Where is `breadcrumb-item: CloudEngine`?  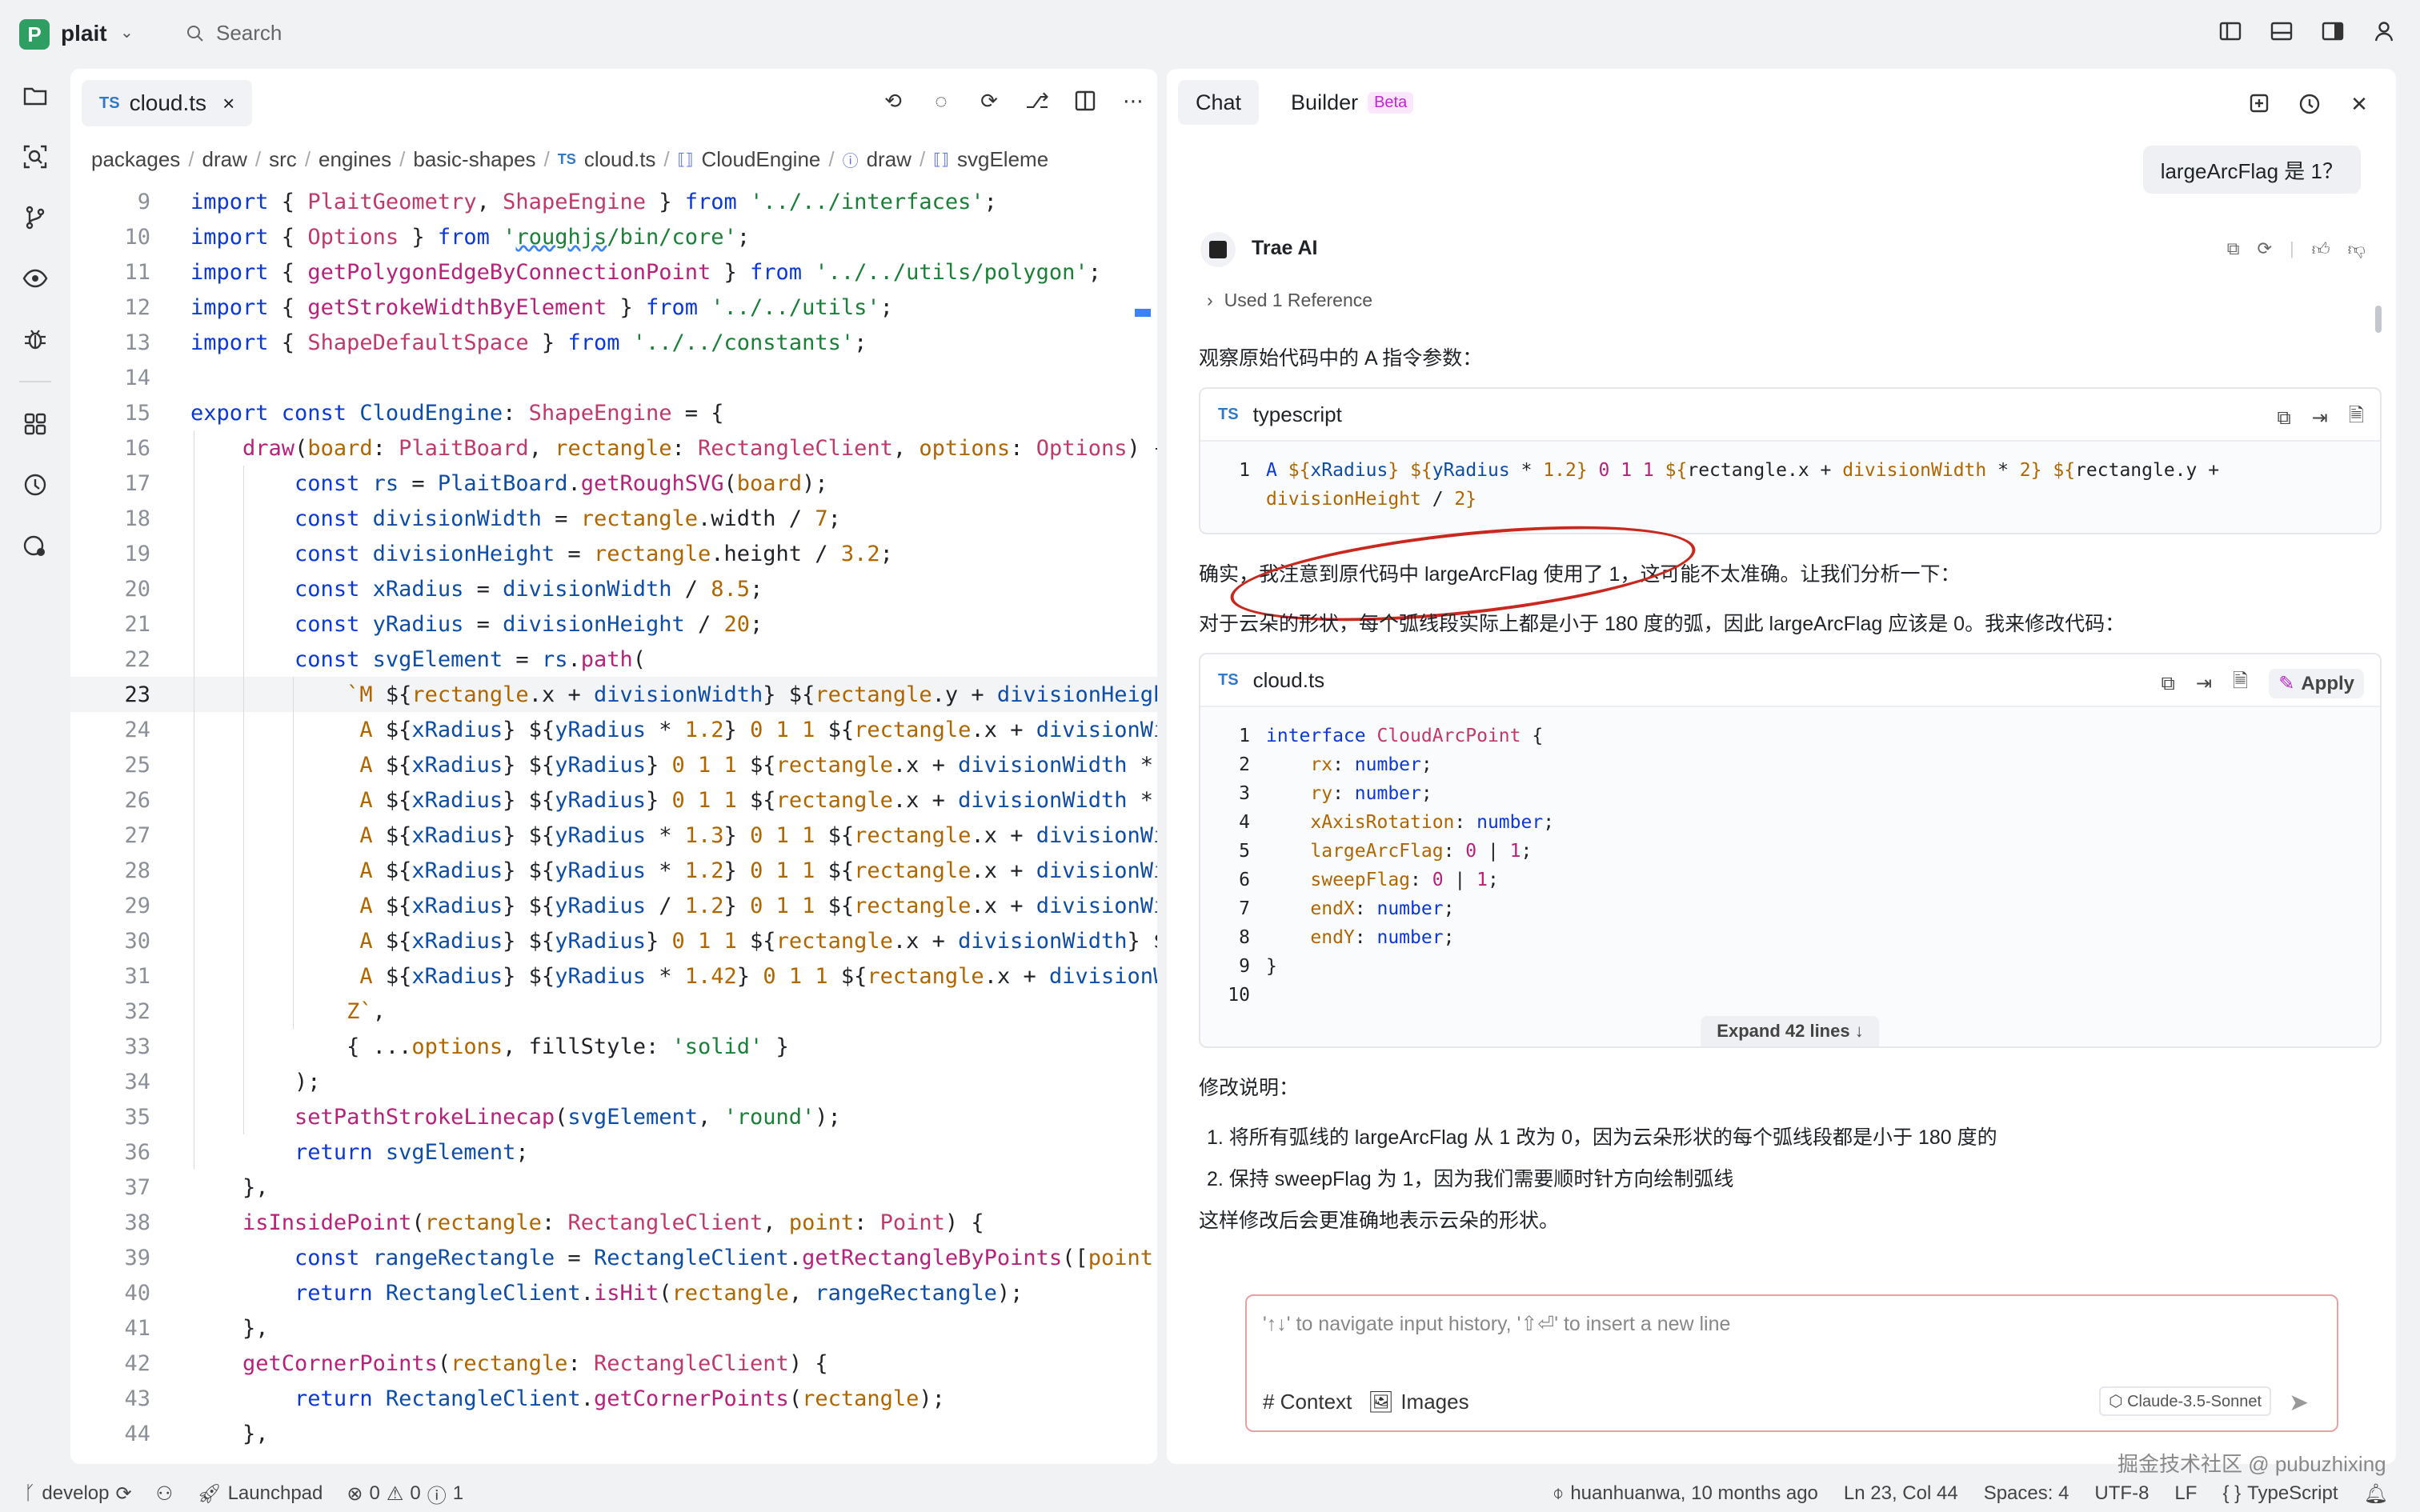
breadcrumb-item: CloudEngine is located at coordinates (760, 159).